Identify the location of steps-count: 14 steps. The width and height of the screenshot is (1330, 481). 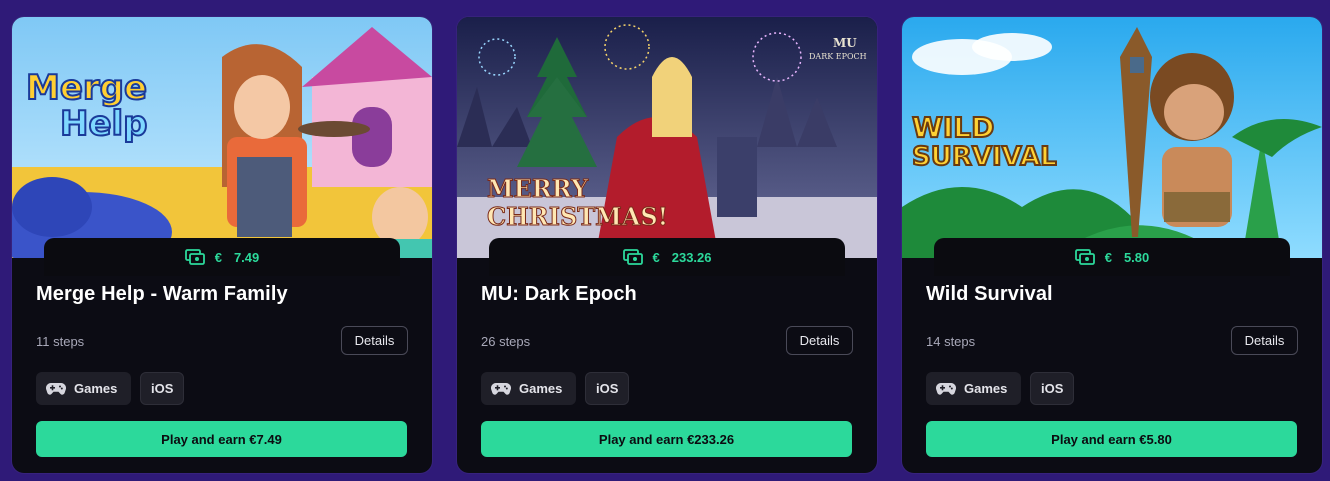
(951, 341).